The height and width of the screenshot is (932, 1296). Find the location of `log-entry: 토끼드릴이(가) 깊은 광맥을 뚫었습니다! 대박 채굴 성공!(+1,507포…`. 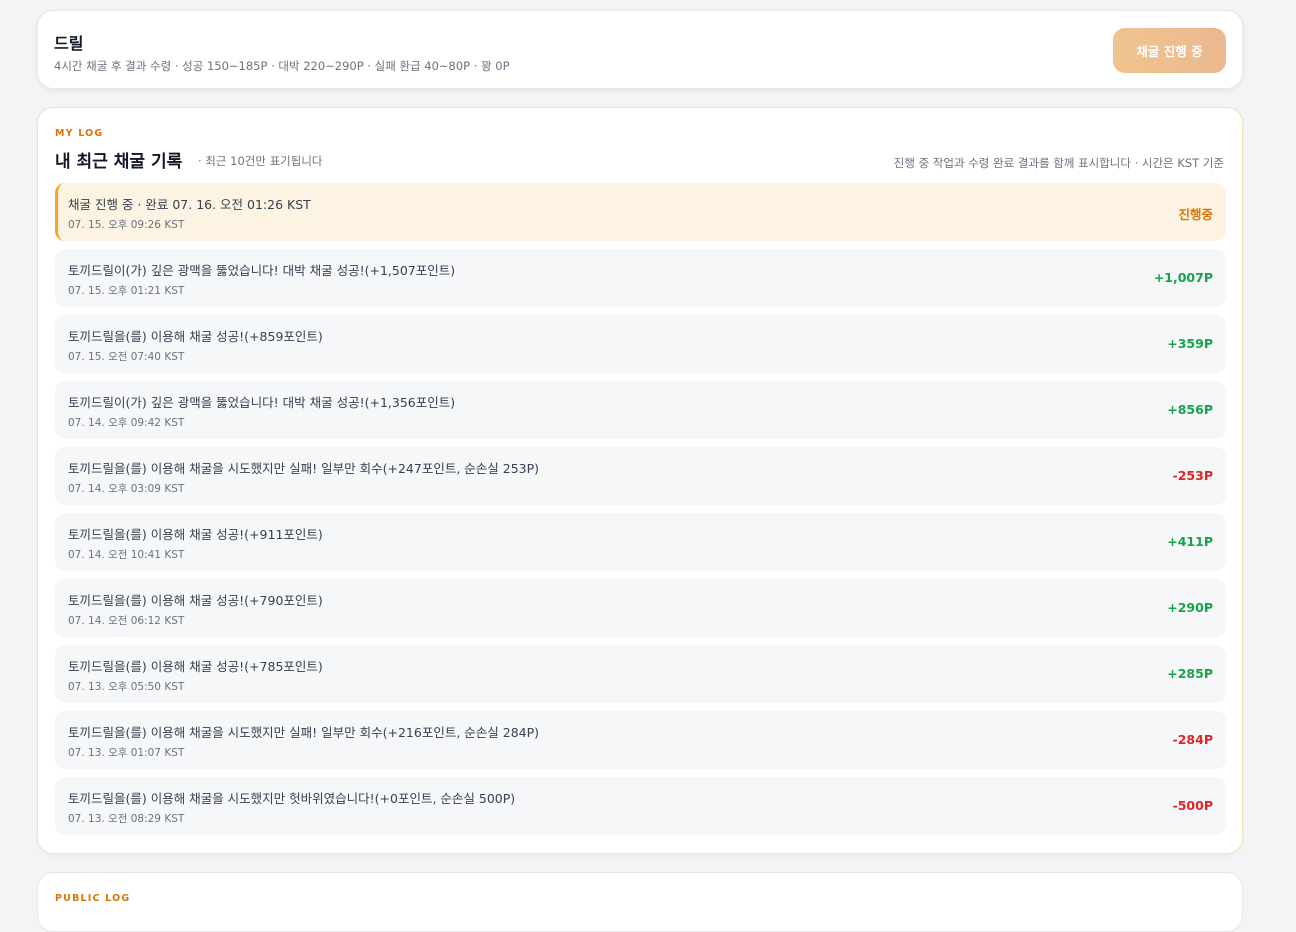

log-entry: 토끼드릴이(가) 깊은 광맥을 뚫었습니다! 대박 채굴 성공!(+1,507포… is located at coordinates (640, 278).